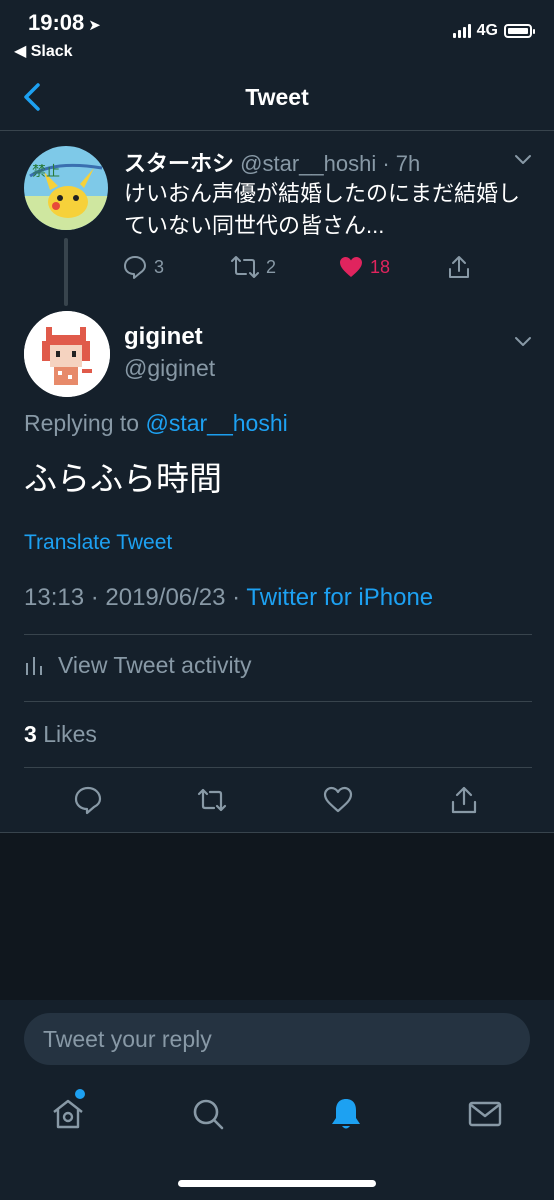 This screenshot has width=554, height=1200. What do you see at coordinates (277, 916) in the screenshot?
I see `empty-replies-area` at bounding box center [277, 916].